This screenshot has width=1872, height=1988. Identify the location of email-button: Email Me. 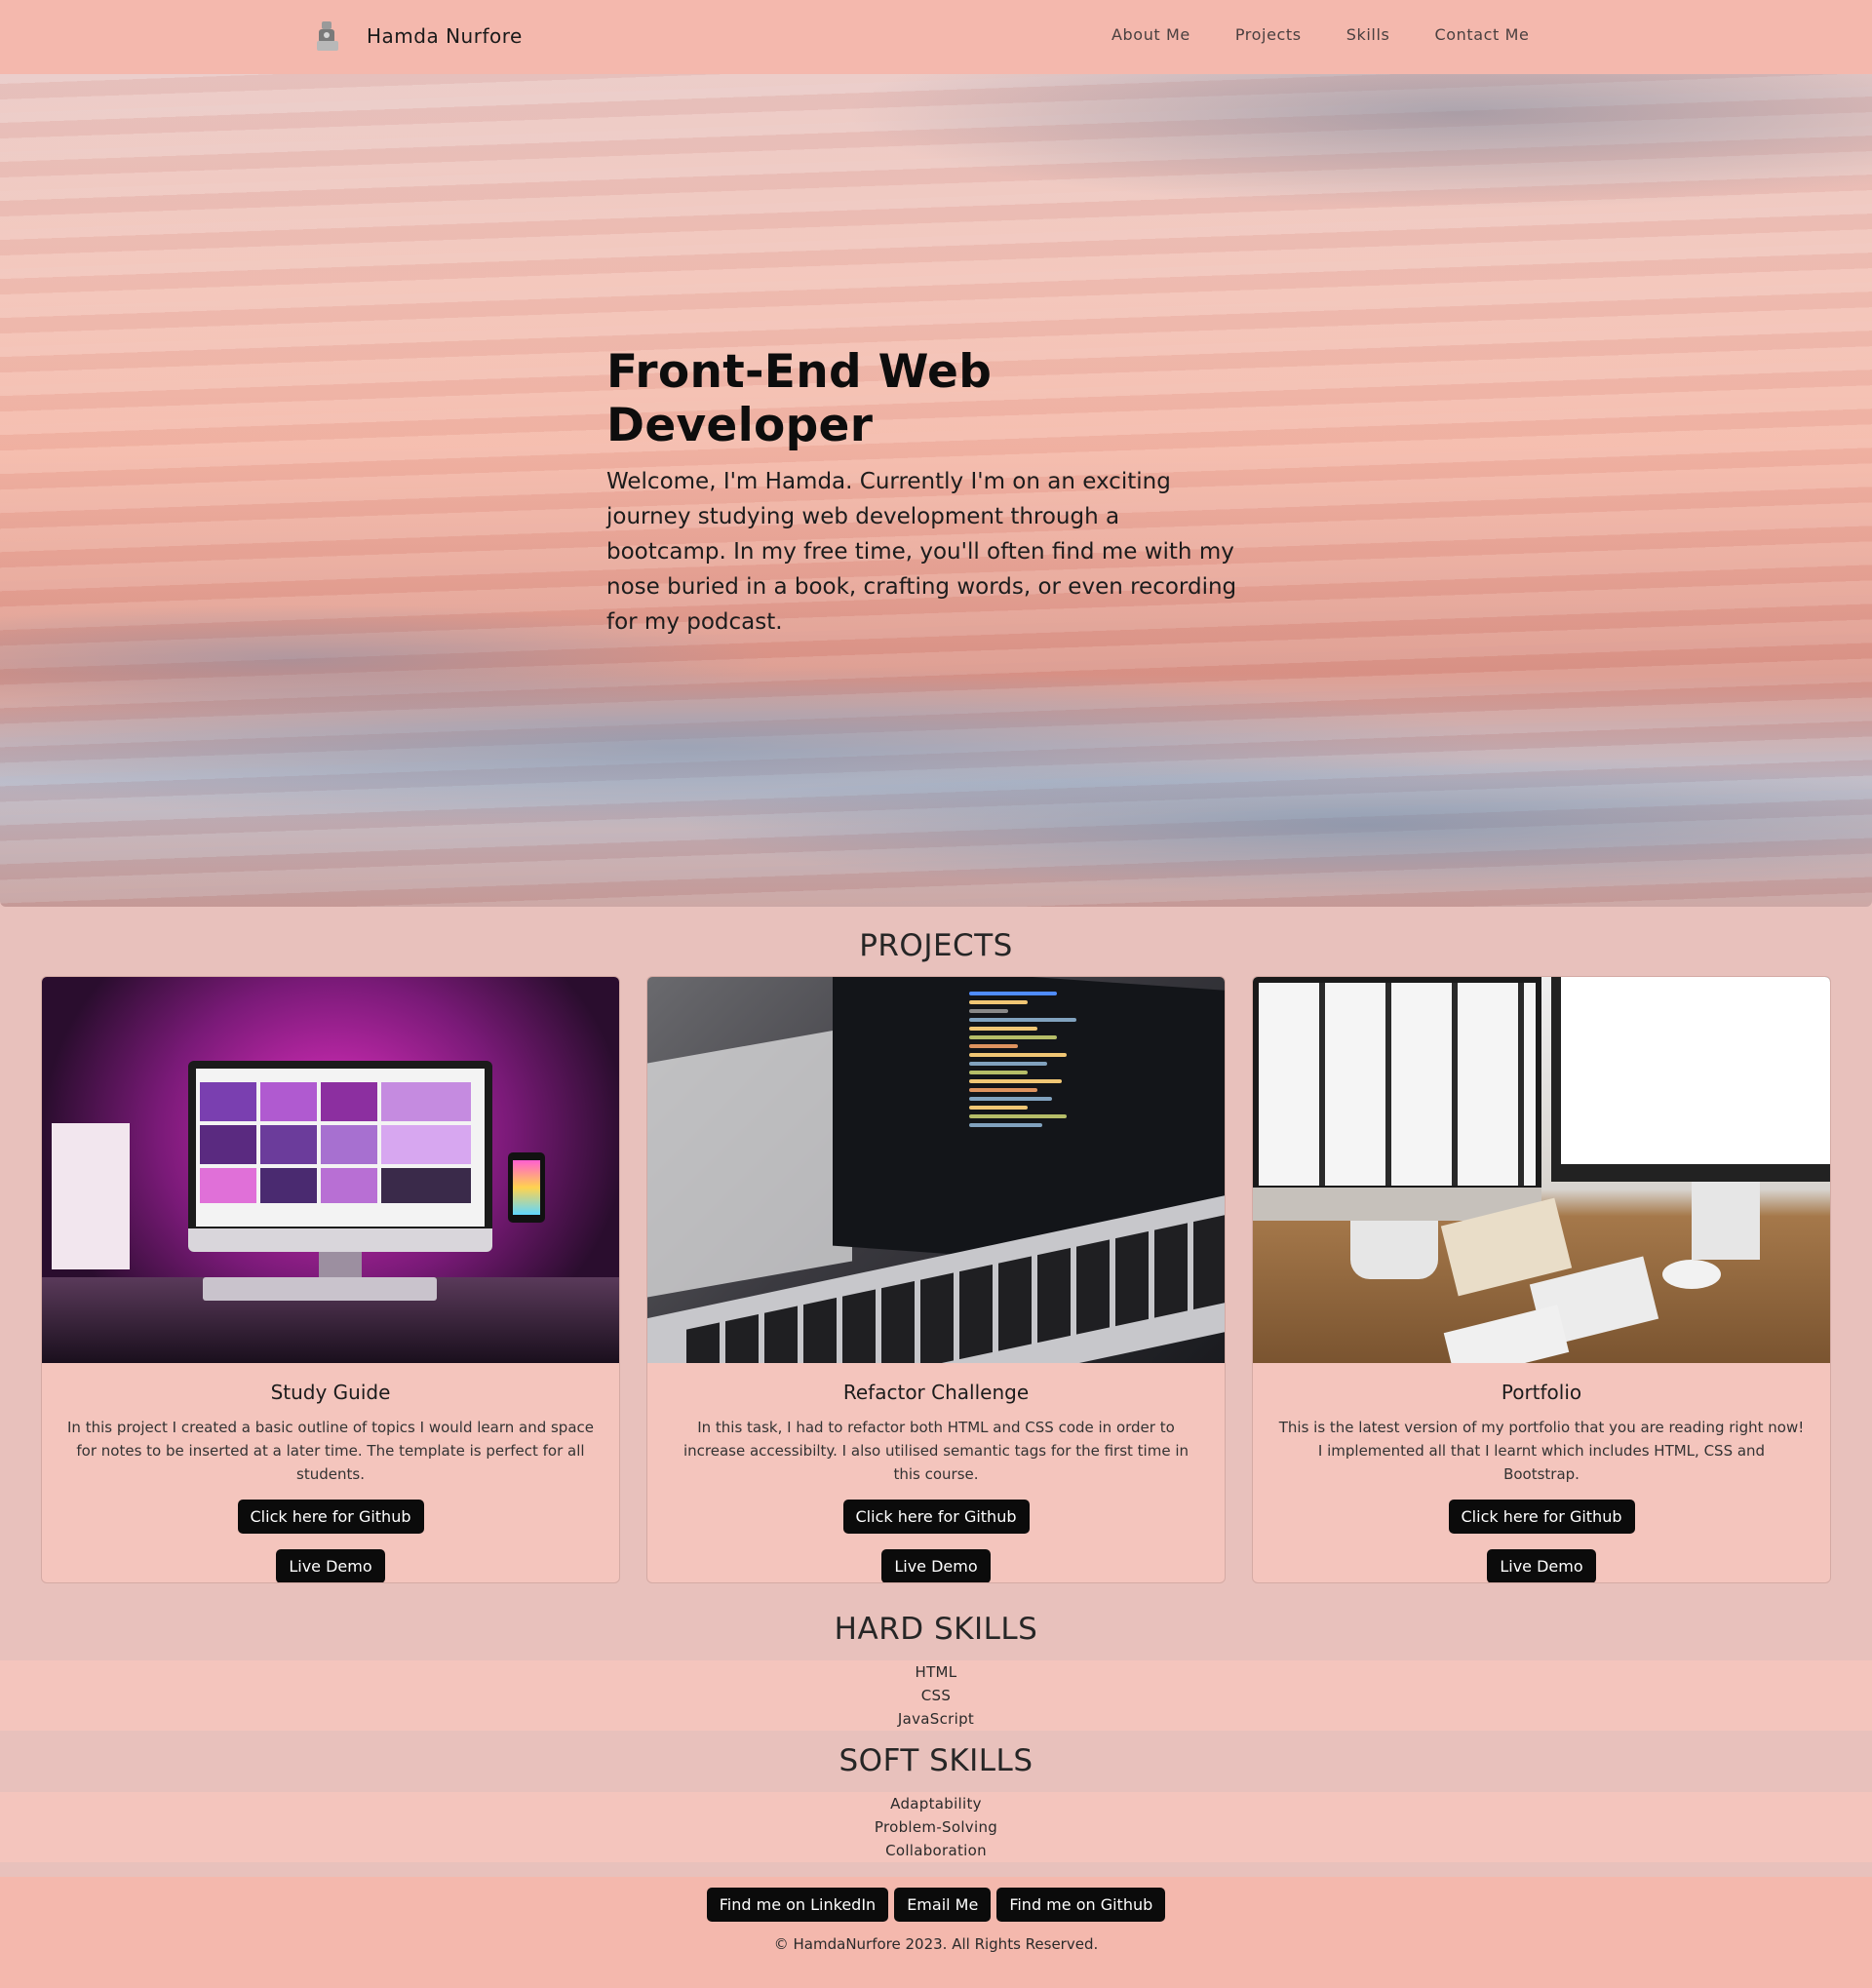
(943, 1905).